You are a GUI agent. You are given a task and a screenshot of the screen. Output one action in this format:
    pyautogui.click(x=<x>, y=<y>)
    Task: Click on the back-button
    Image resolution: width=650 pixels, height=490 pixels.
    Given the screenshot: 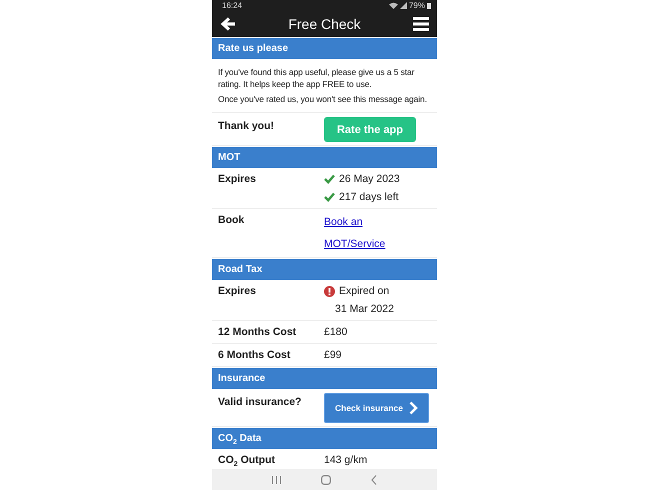 What is the action you would take?
    pyautogui.click(x=228, y=24)
    